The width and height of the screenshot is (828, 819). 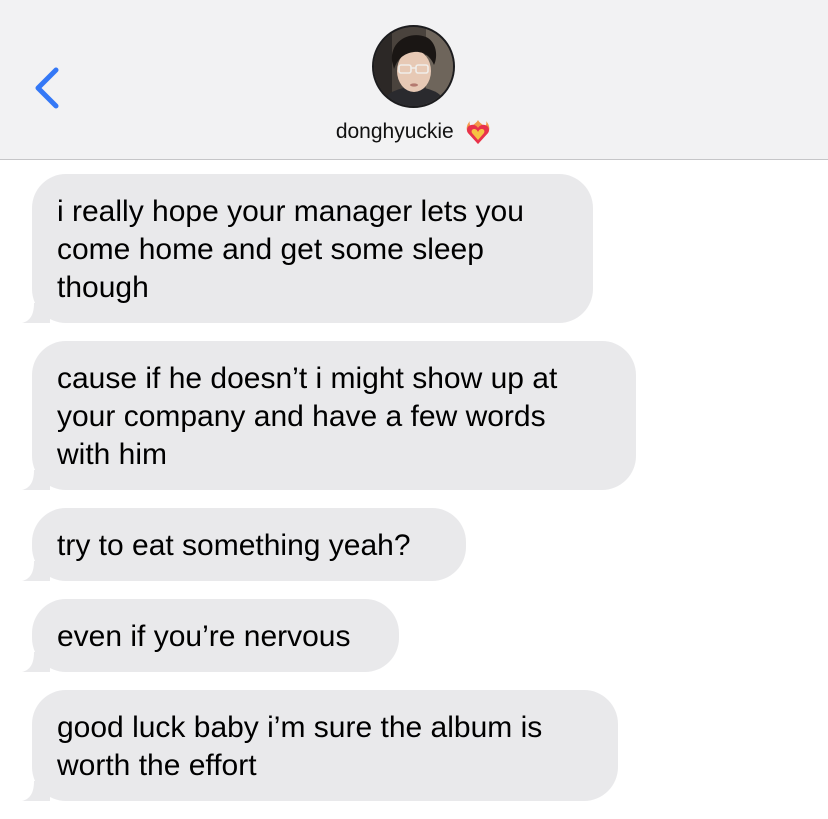 I want to click on chevron-left-icon, so click(x=47, y=88).